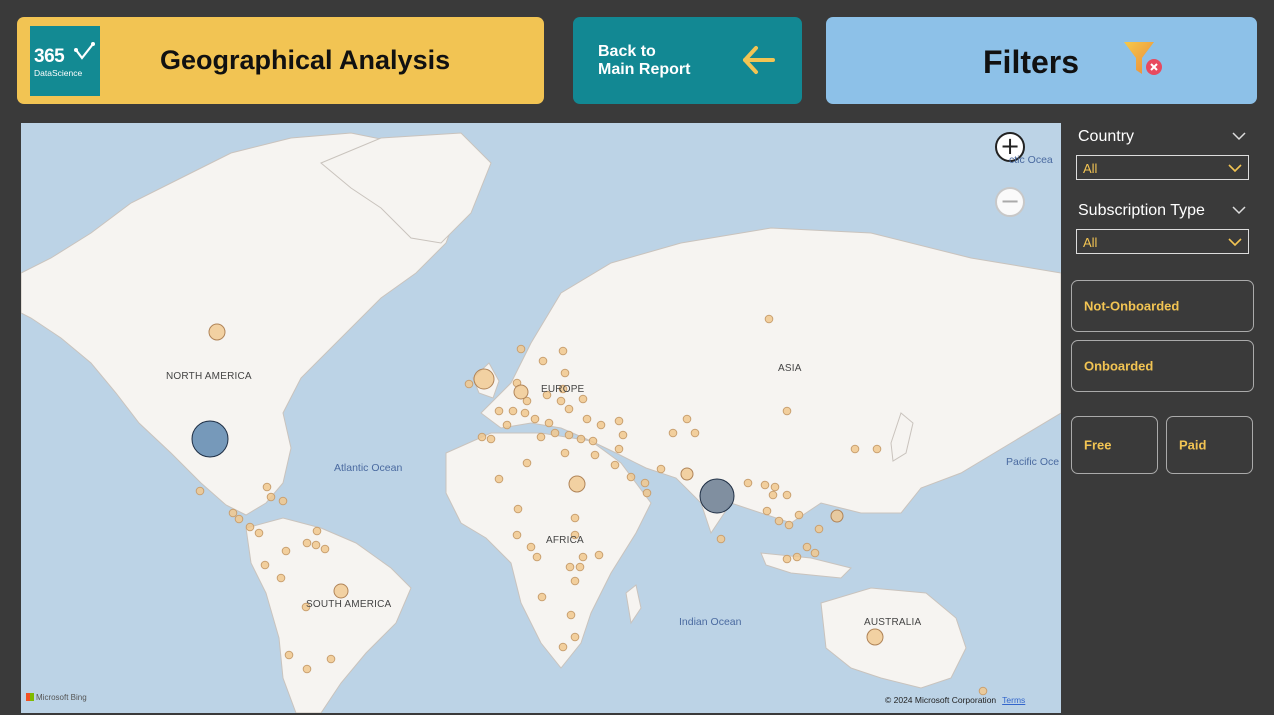 This screenshot has width=1274, height=715. Describe the element at coordinates (1162, 241) in the screenshot. I see `subscription-dropdown: All` at that location.